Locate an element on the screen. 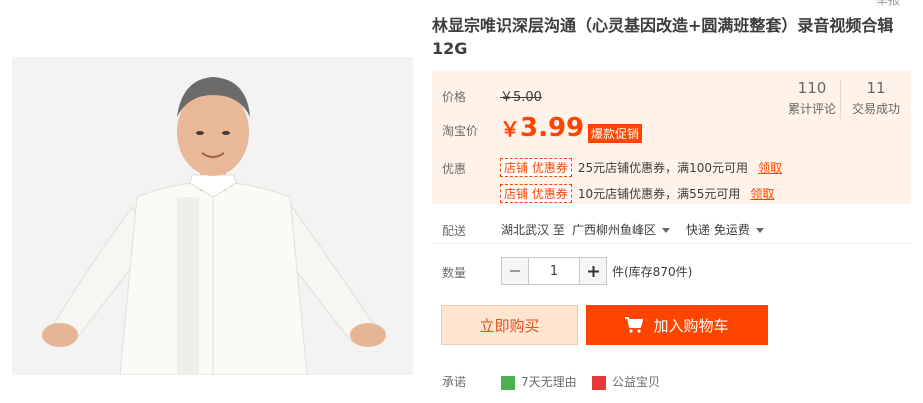 This screenshot has width=923, height=403. cart-icon is located at coordinates (634, 325).